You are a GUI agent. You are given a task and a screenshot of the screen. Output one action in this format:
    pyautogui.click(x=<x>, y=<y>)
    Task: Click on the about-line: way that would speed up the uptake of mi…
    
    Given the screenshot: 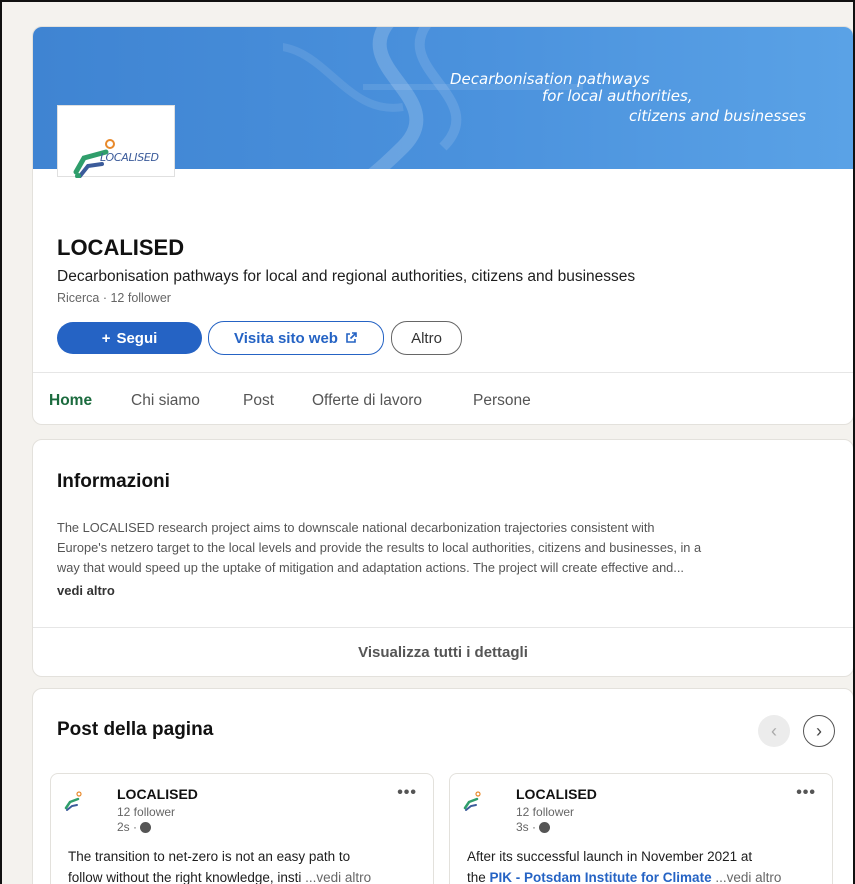 What is the action you would take?
    pyautogui.click(x=370, y=567)
    